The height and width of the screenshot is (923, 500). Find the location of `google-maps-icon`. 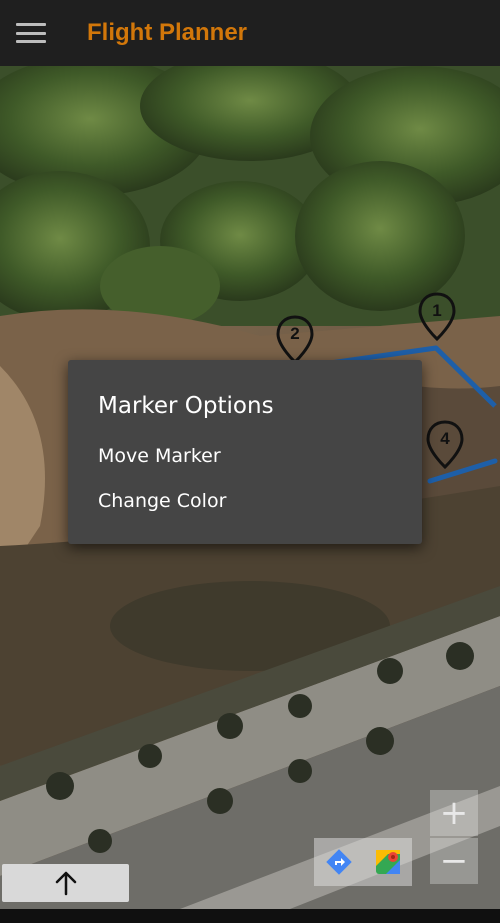

google-maps-icon is located at coordinates (387, 862).